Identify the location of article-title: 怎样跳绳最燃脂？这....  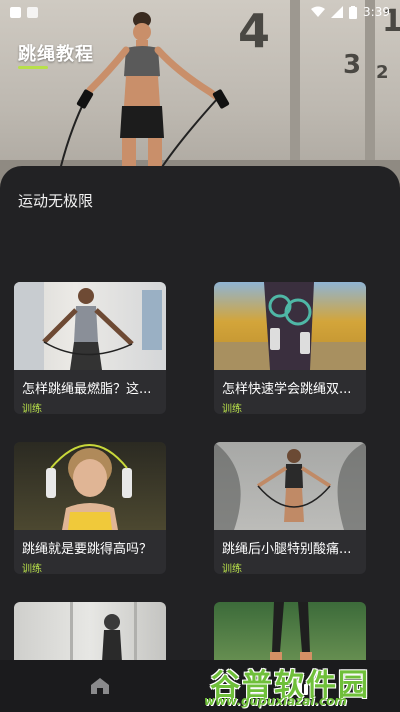
(87, 389).